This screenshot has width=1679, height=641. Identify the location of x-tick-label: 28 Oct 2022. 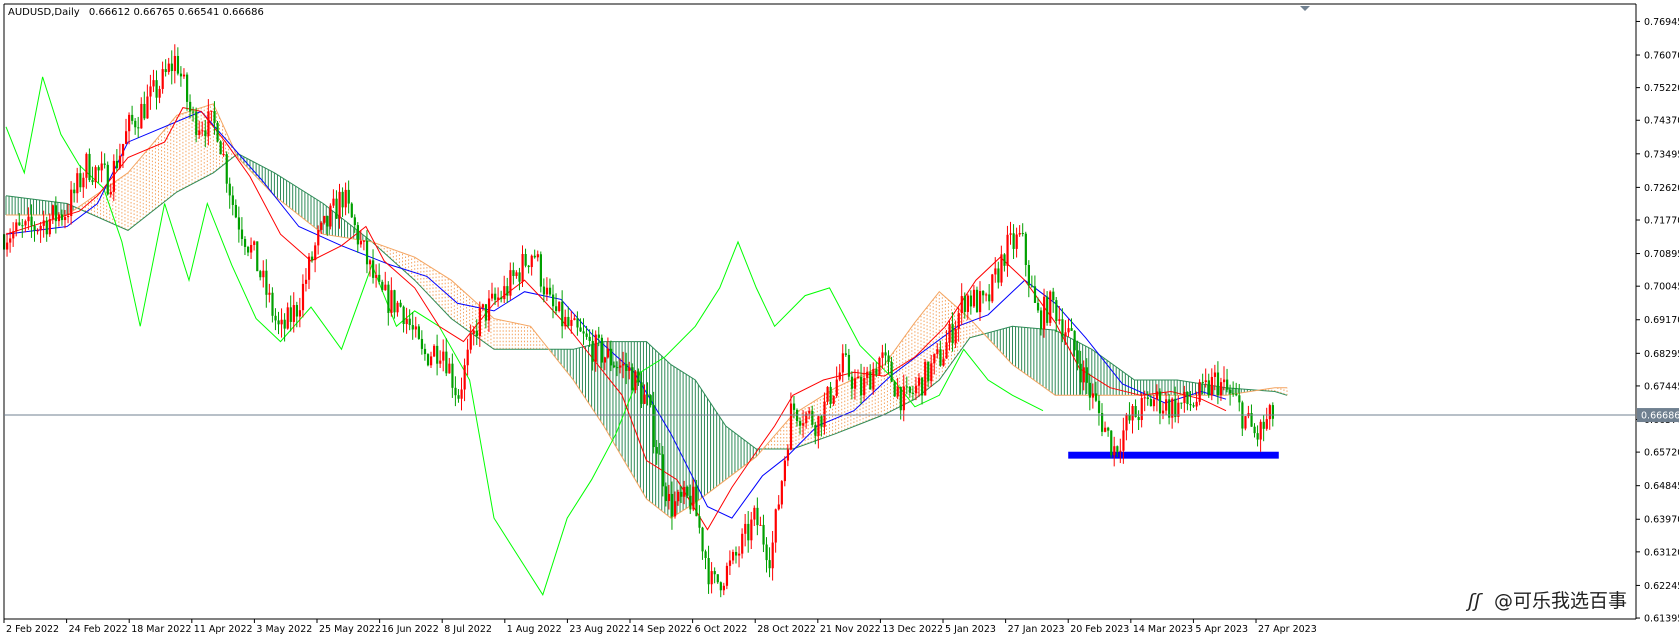
(786, 629).